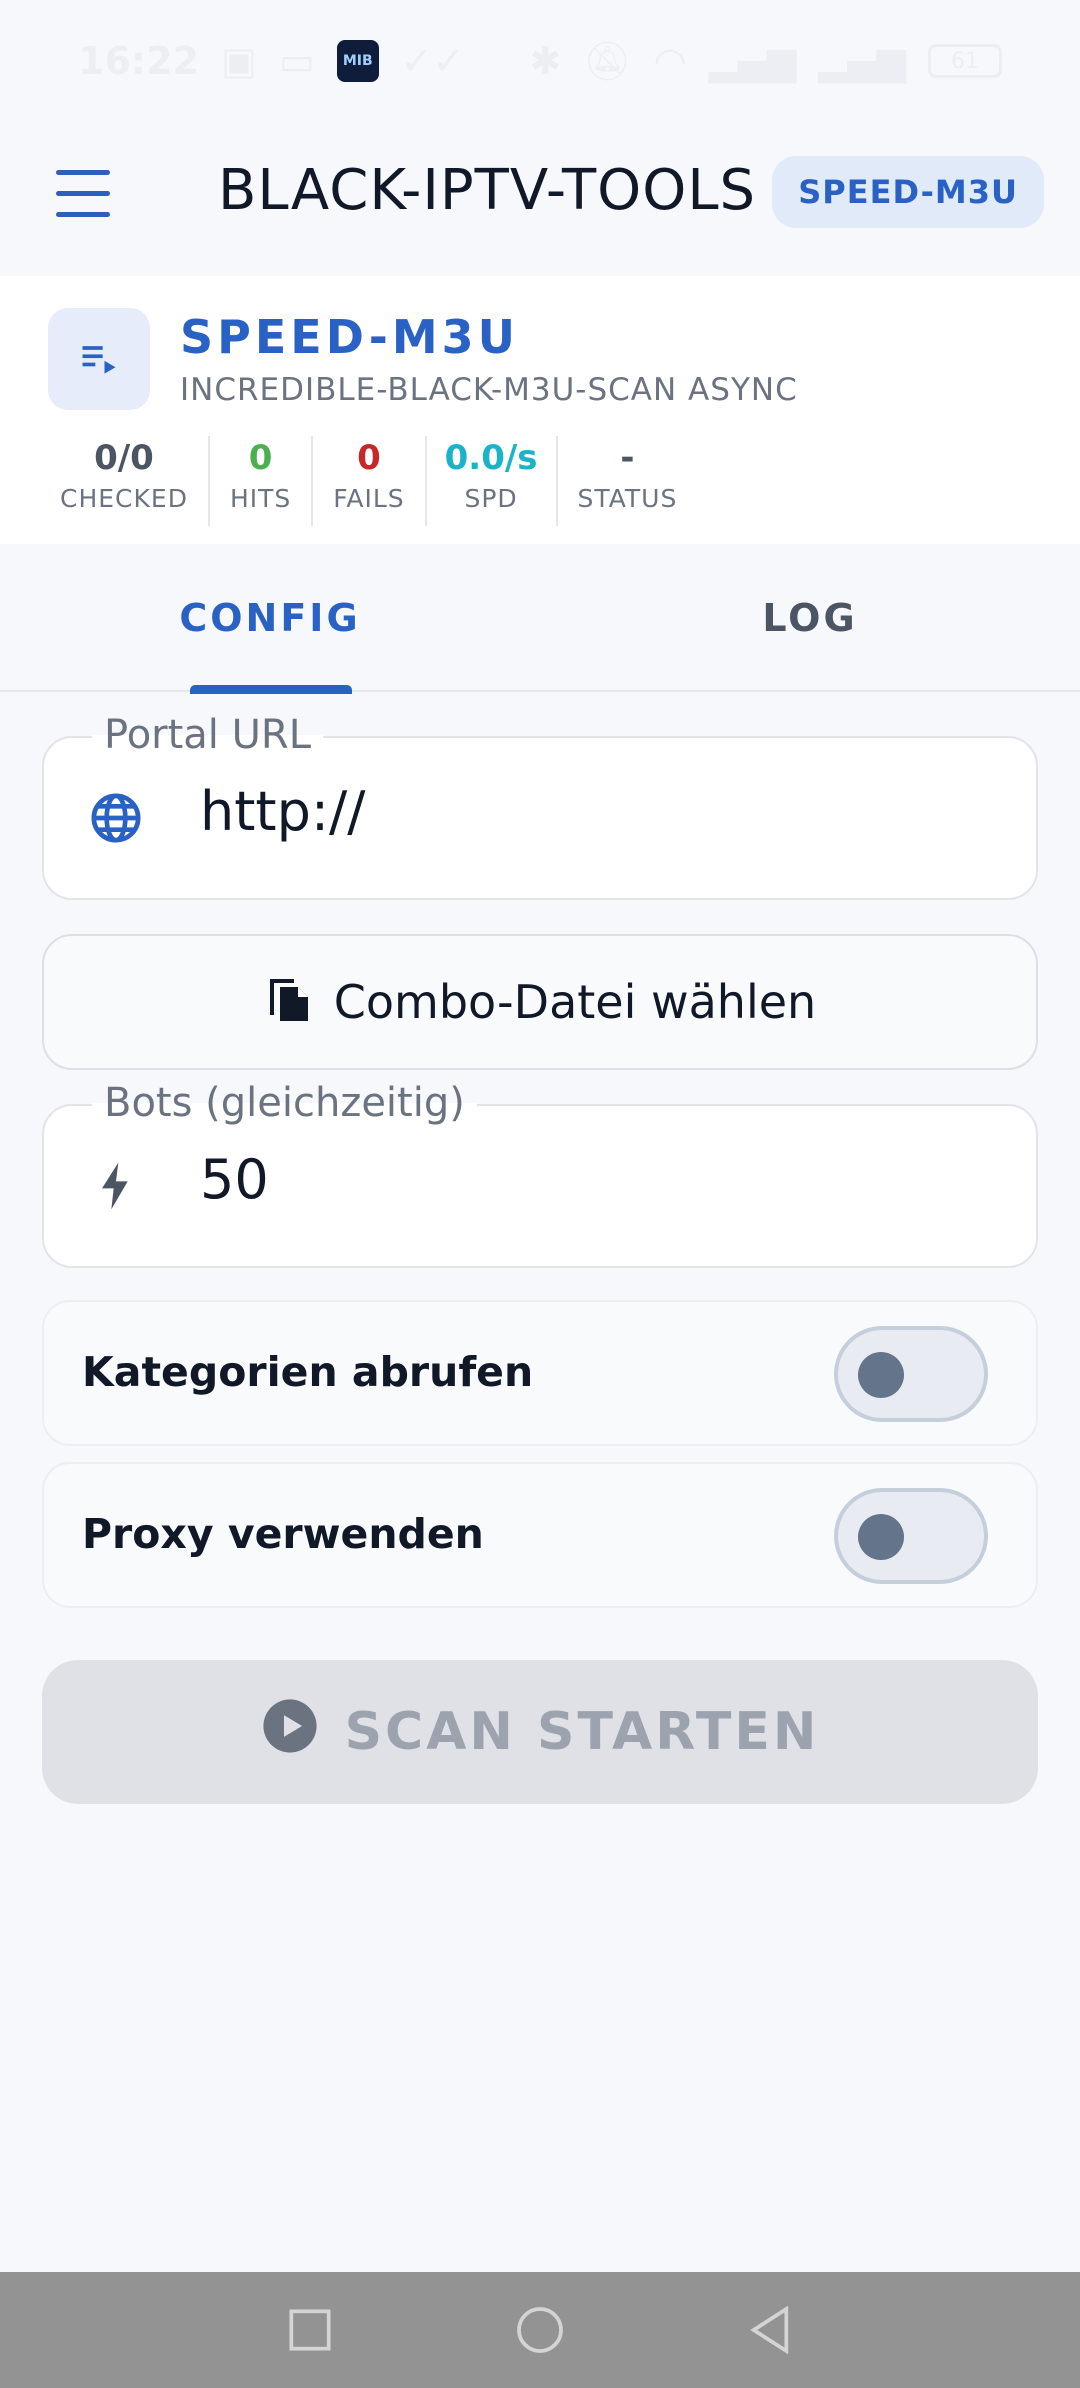 The width and height of the screenshot is (1080, 2388). Describe the element at coordinates (124, 458) in the screenshot. I see `stat-value: 0/0` at that location.